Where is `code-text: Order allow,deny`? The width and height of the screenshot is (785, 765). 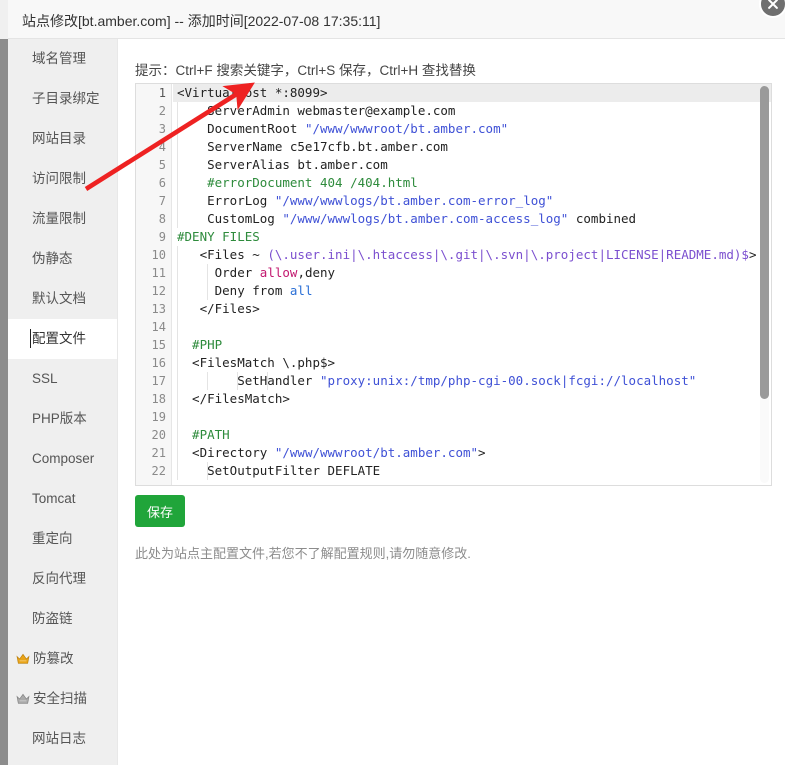 code-text: Order allow,deny is located at coordinates (254, 272).